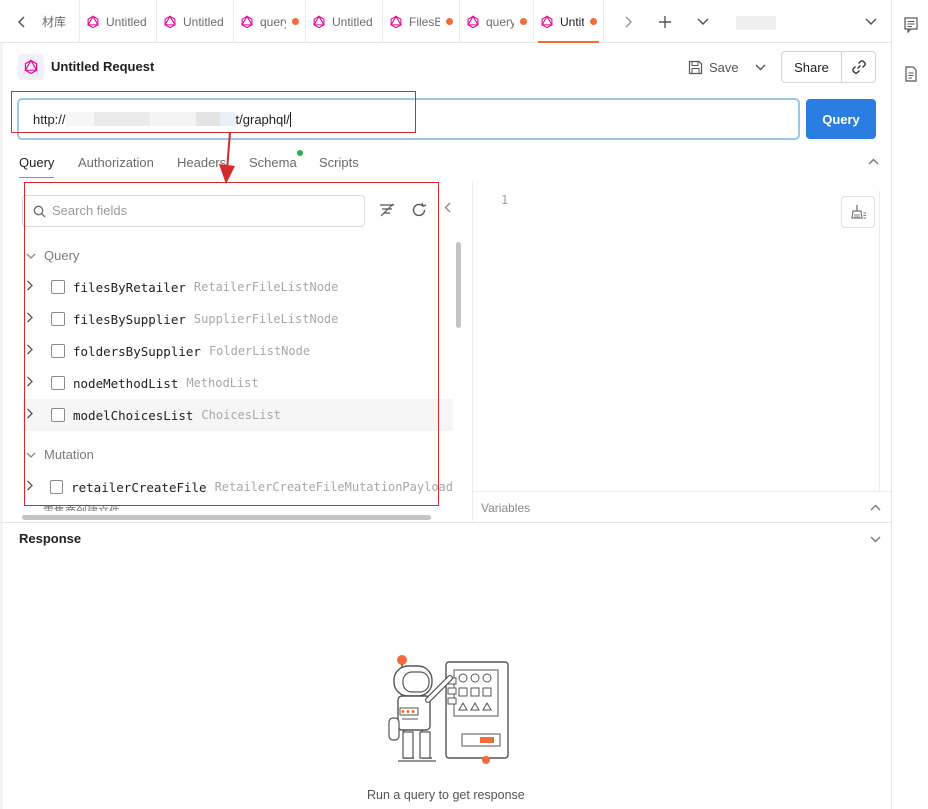 This screenshot has width=928, height=809. I want to click on collapse-request-button, so click(873, 161).